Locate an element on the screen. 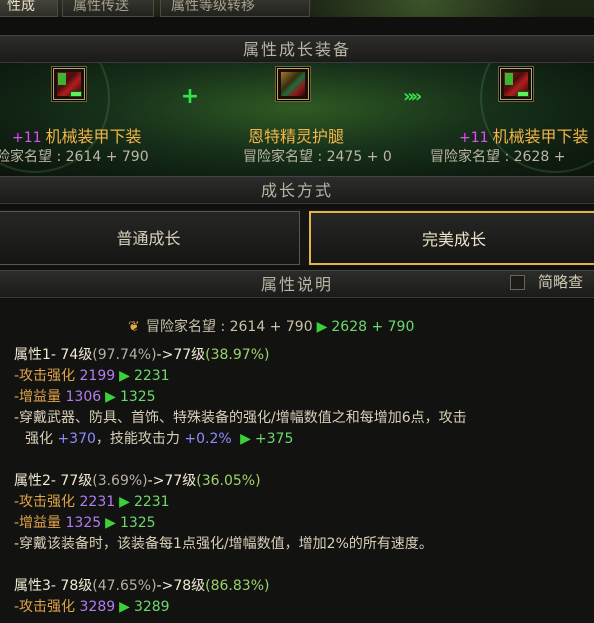 The width and height of the screenshot is (594, 623). attr1-note-a: 强化 is located at coordinates (39, 439).